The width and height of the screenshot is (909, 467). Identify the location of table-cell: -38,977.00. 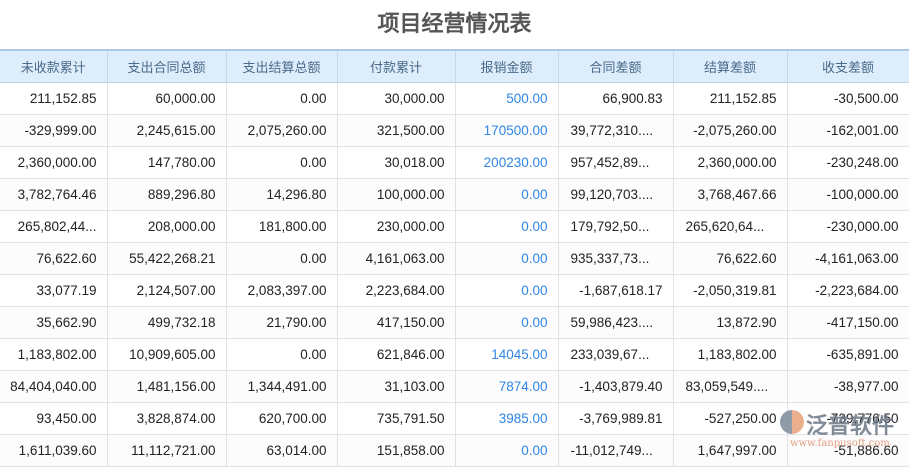
(848, 386).